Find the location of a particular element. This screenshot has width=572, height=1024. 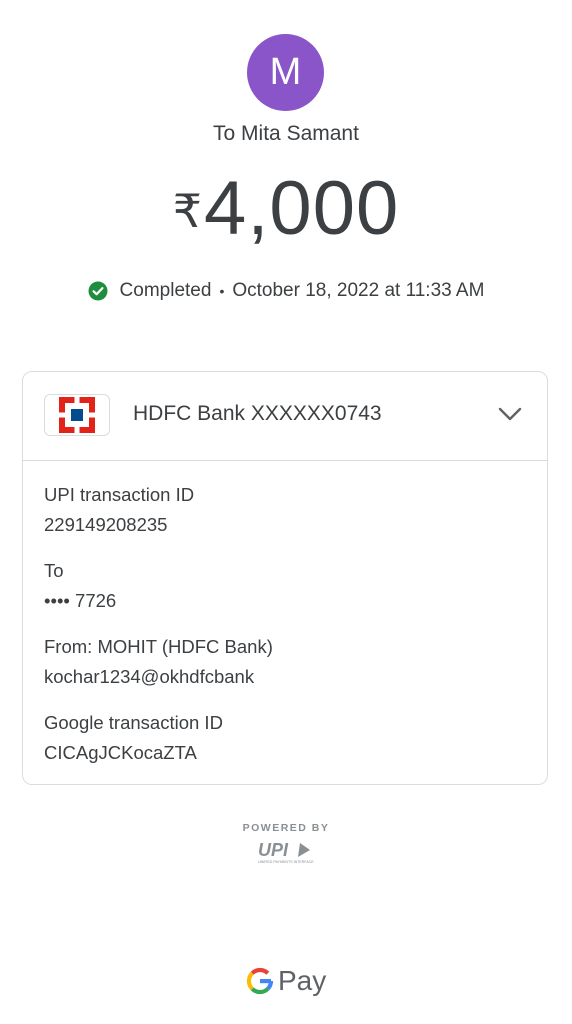

detail-value: 229149208235 is located at coordinates (106, 524).